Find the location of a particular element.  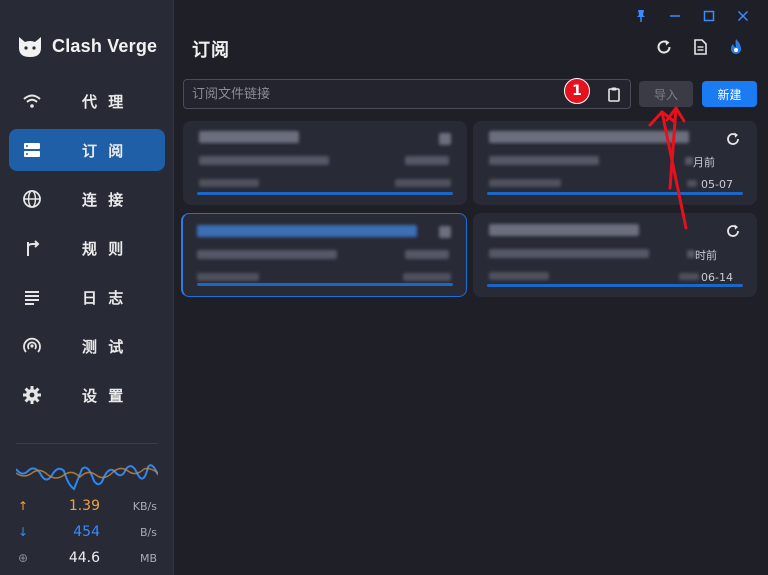

minimize-button is located at coordinates (675, 16).